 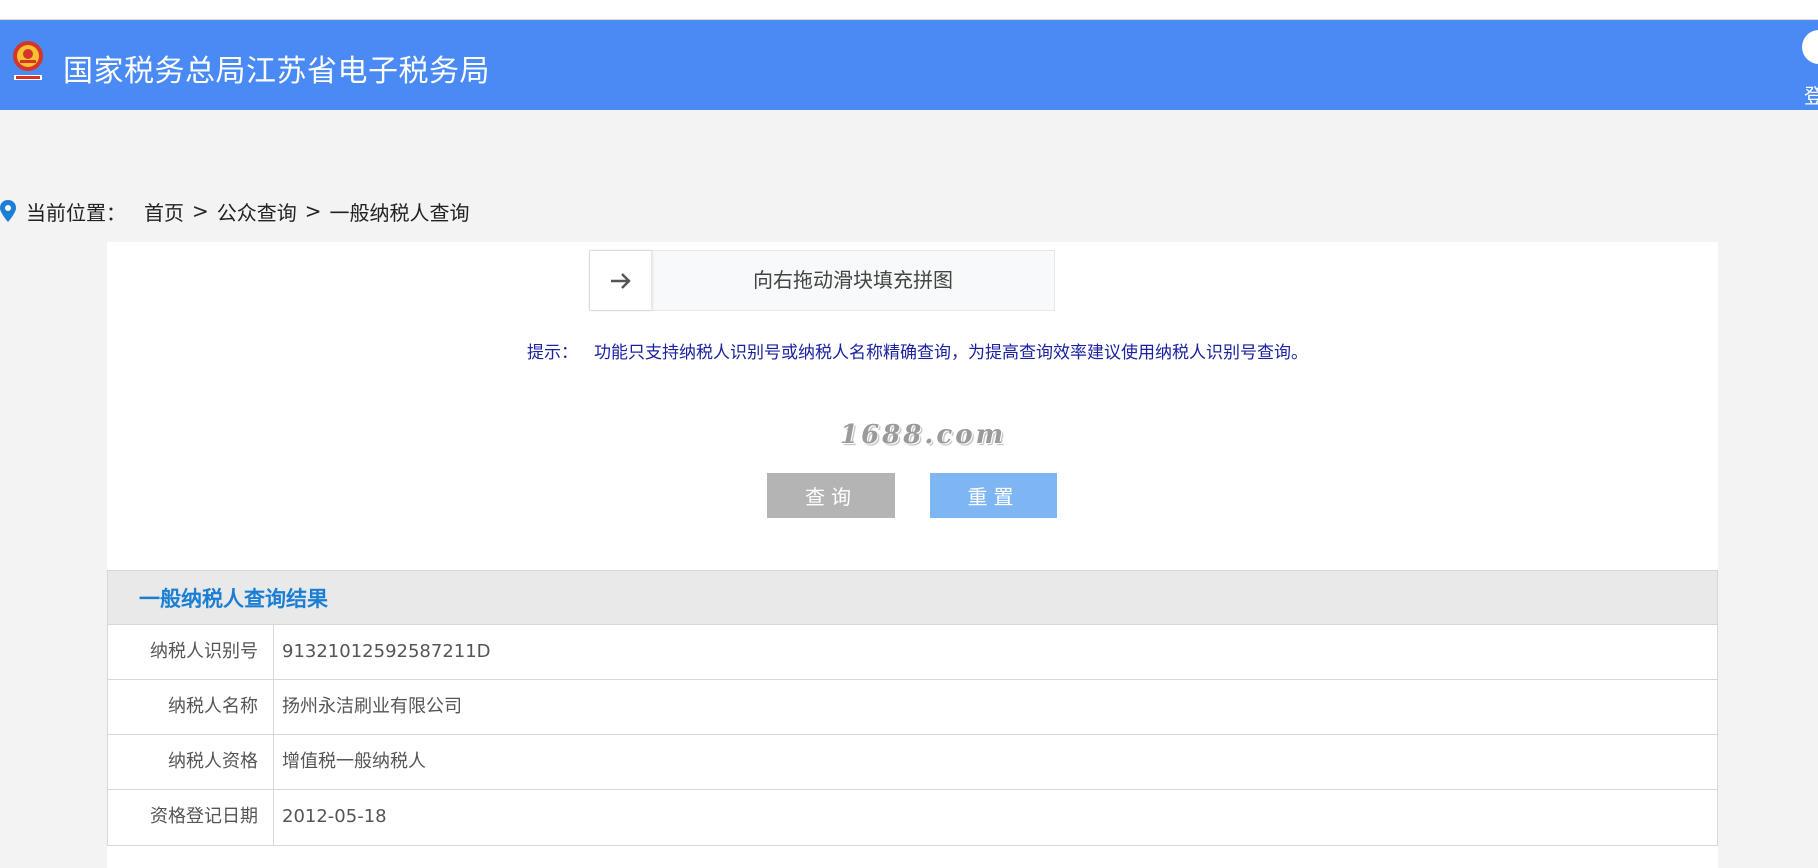 What do you see at coordinates (386, 651) in the screenshot?
I see `row-value: 91321012592587211D` at bounding box center [386, 651].